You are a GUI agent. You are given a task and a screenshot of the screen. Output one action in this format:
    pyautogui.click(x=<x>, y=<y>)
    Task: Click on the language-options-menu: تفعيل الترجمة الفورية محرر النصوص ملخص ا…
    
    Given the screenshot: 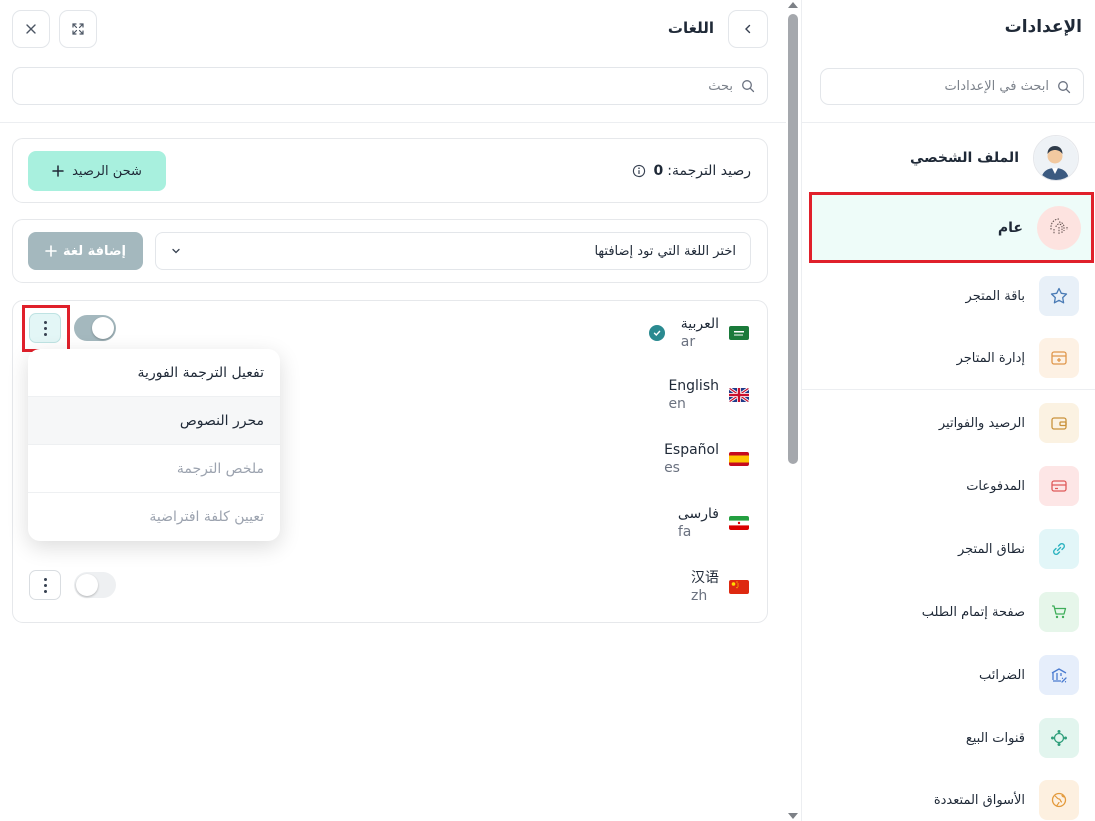 What is the action you would take?
    pyautogui.click(x=154, y=445)
    